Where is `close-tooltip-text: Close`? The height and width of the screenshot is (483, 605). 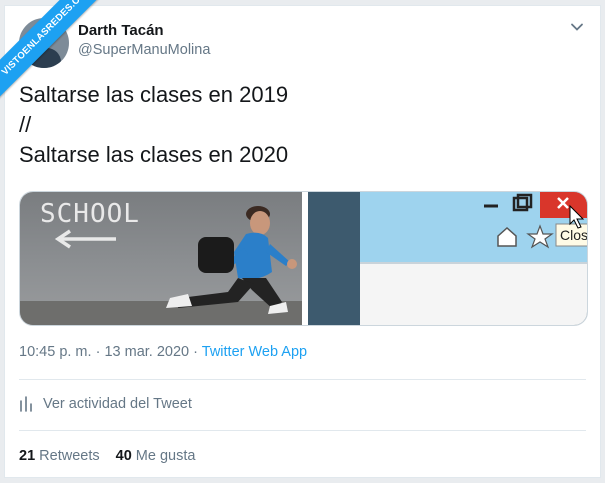 close-tooltip-text: Close is located at coordinates (573, 235).